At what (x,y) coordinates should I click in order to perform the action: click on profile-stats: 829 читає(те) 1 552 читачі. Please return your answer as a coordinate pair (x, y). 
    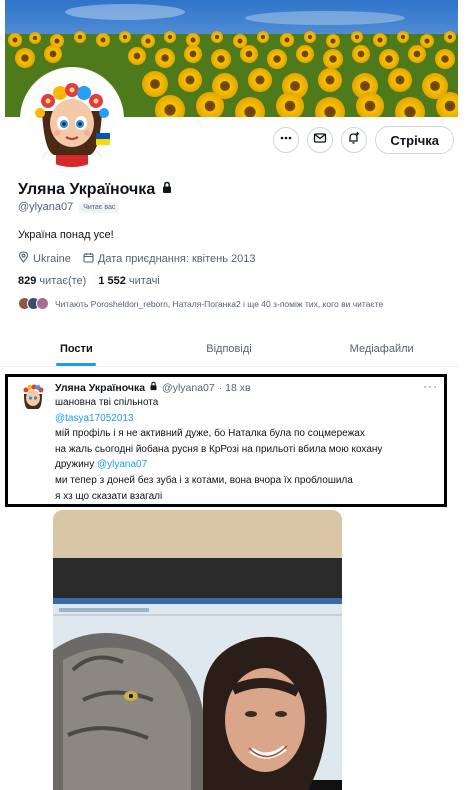
    Looking at the image, I should click on (89, 281).